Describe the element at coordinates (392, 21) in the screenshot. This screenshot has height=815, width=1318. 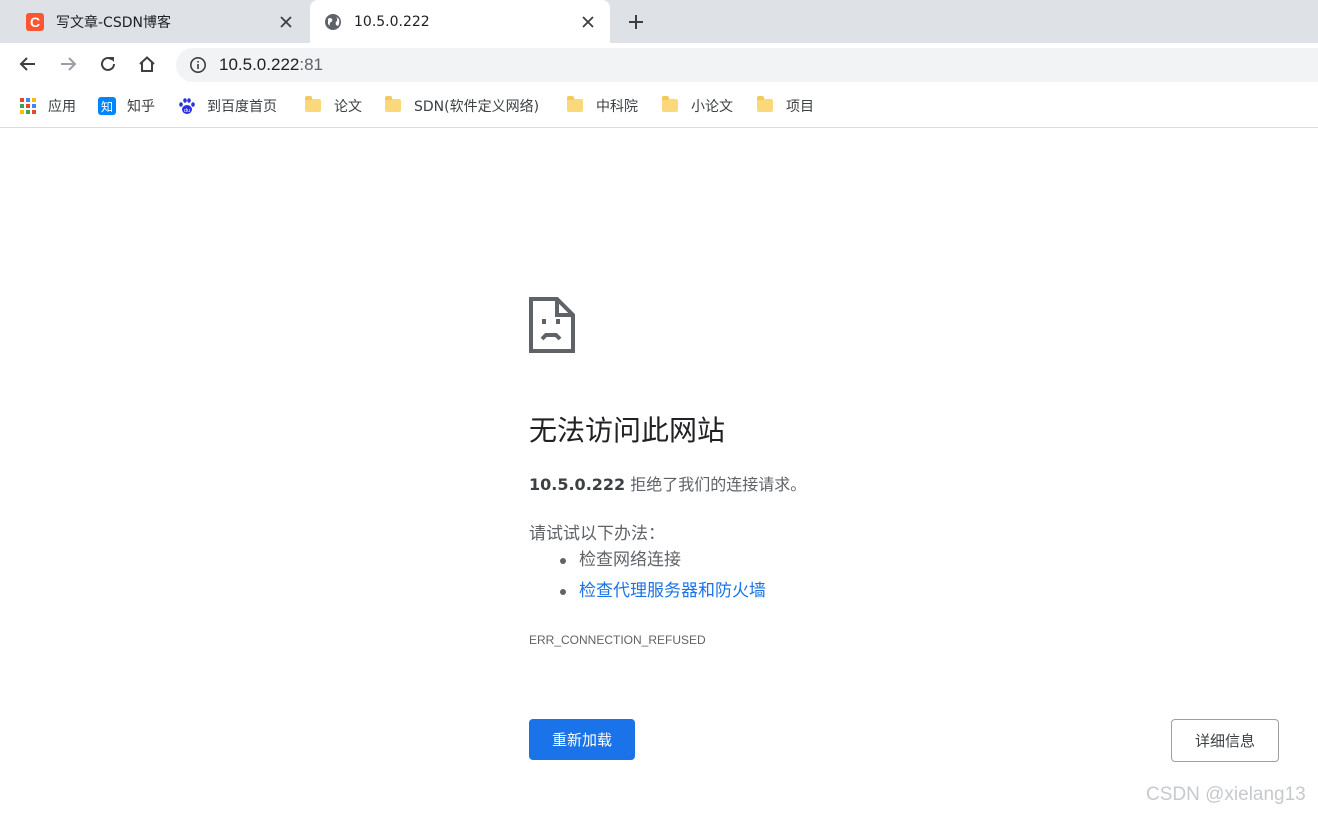
I see `tab-title: 10.5.0.222` at that location.